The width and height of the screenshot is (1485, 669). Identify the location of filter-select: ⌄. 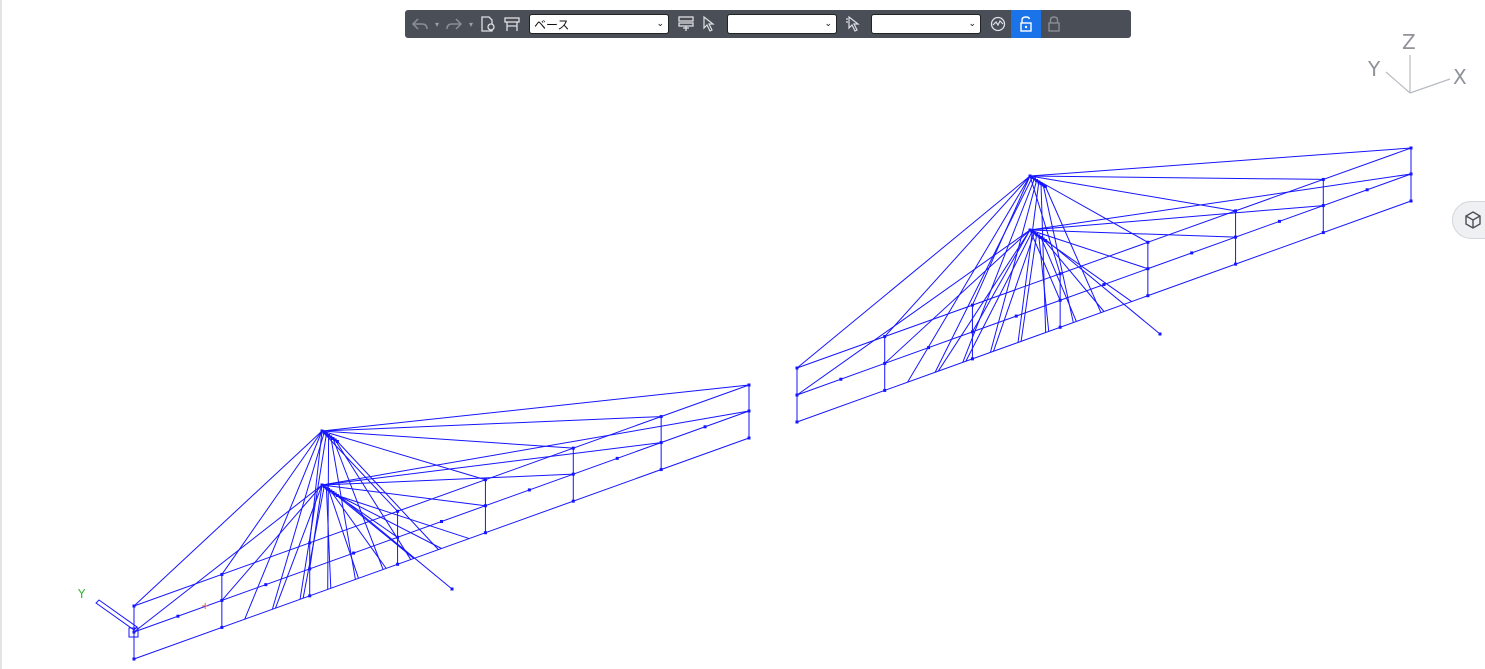
(782, 24).